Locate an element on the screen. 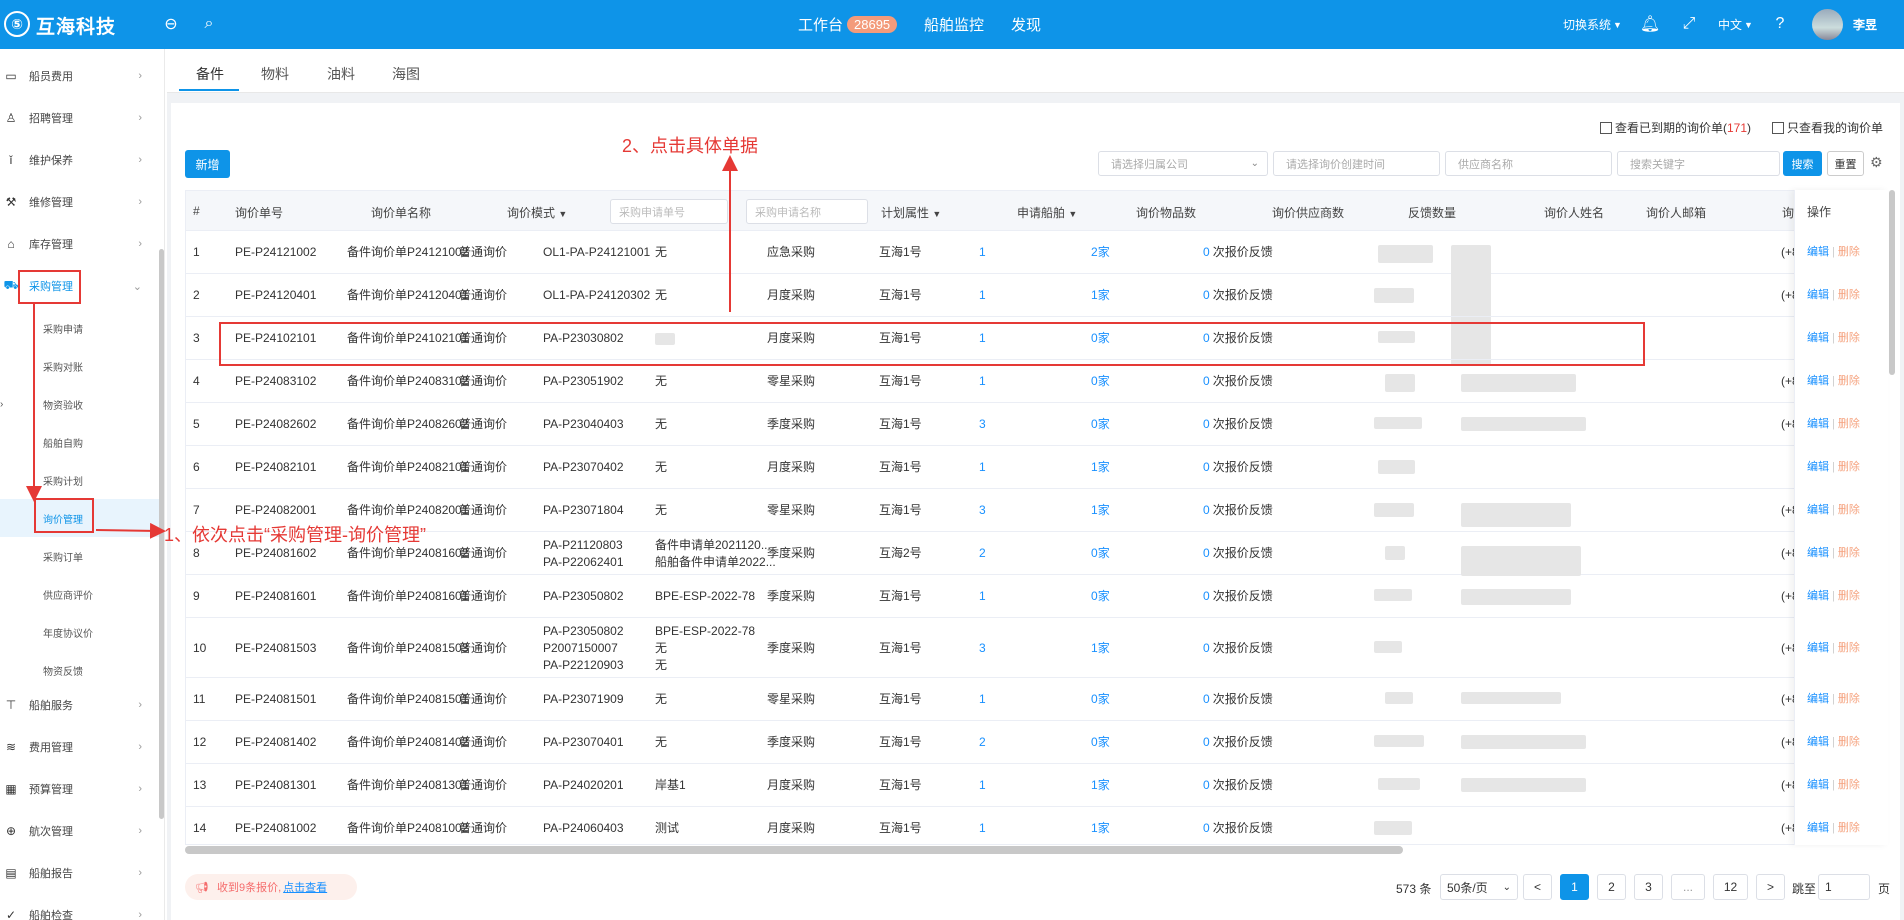 The width and height of the screenshot is (1904, 920). mine-checkbox: 只查看我的询价单 is located at coordinates (1827, 127).